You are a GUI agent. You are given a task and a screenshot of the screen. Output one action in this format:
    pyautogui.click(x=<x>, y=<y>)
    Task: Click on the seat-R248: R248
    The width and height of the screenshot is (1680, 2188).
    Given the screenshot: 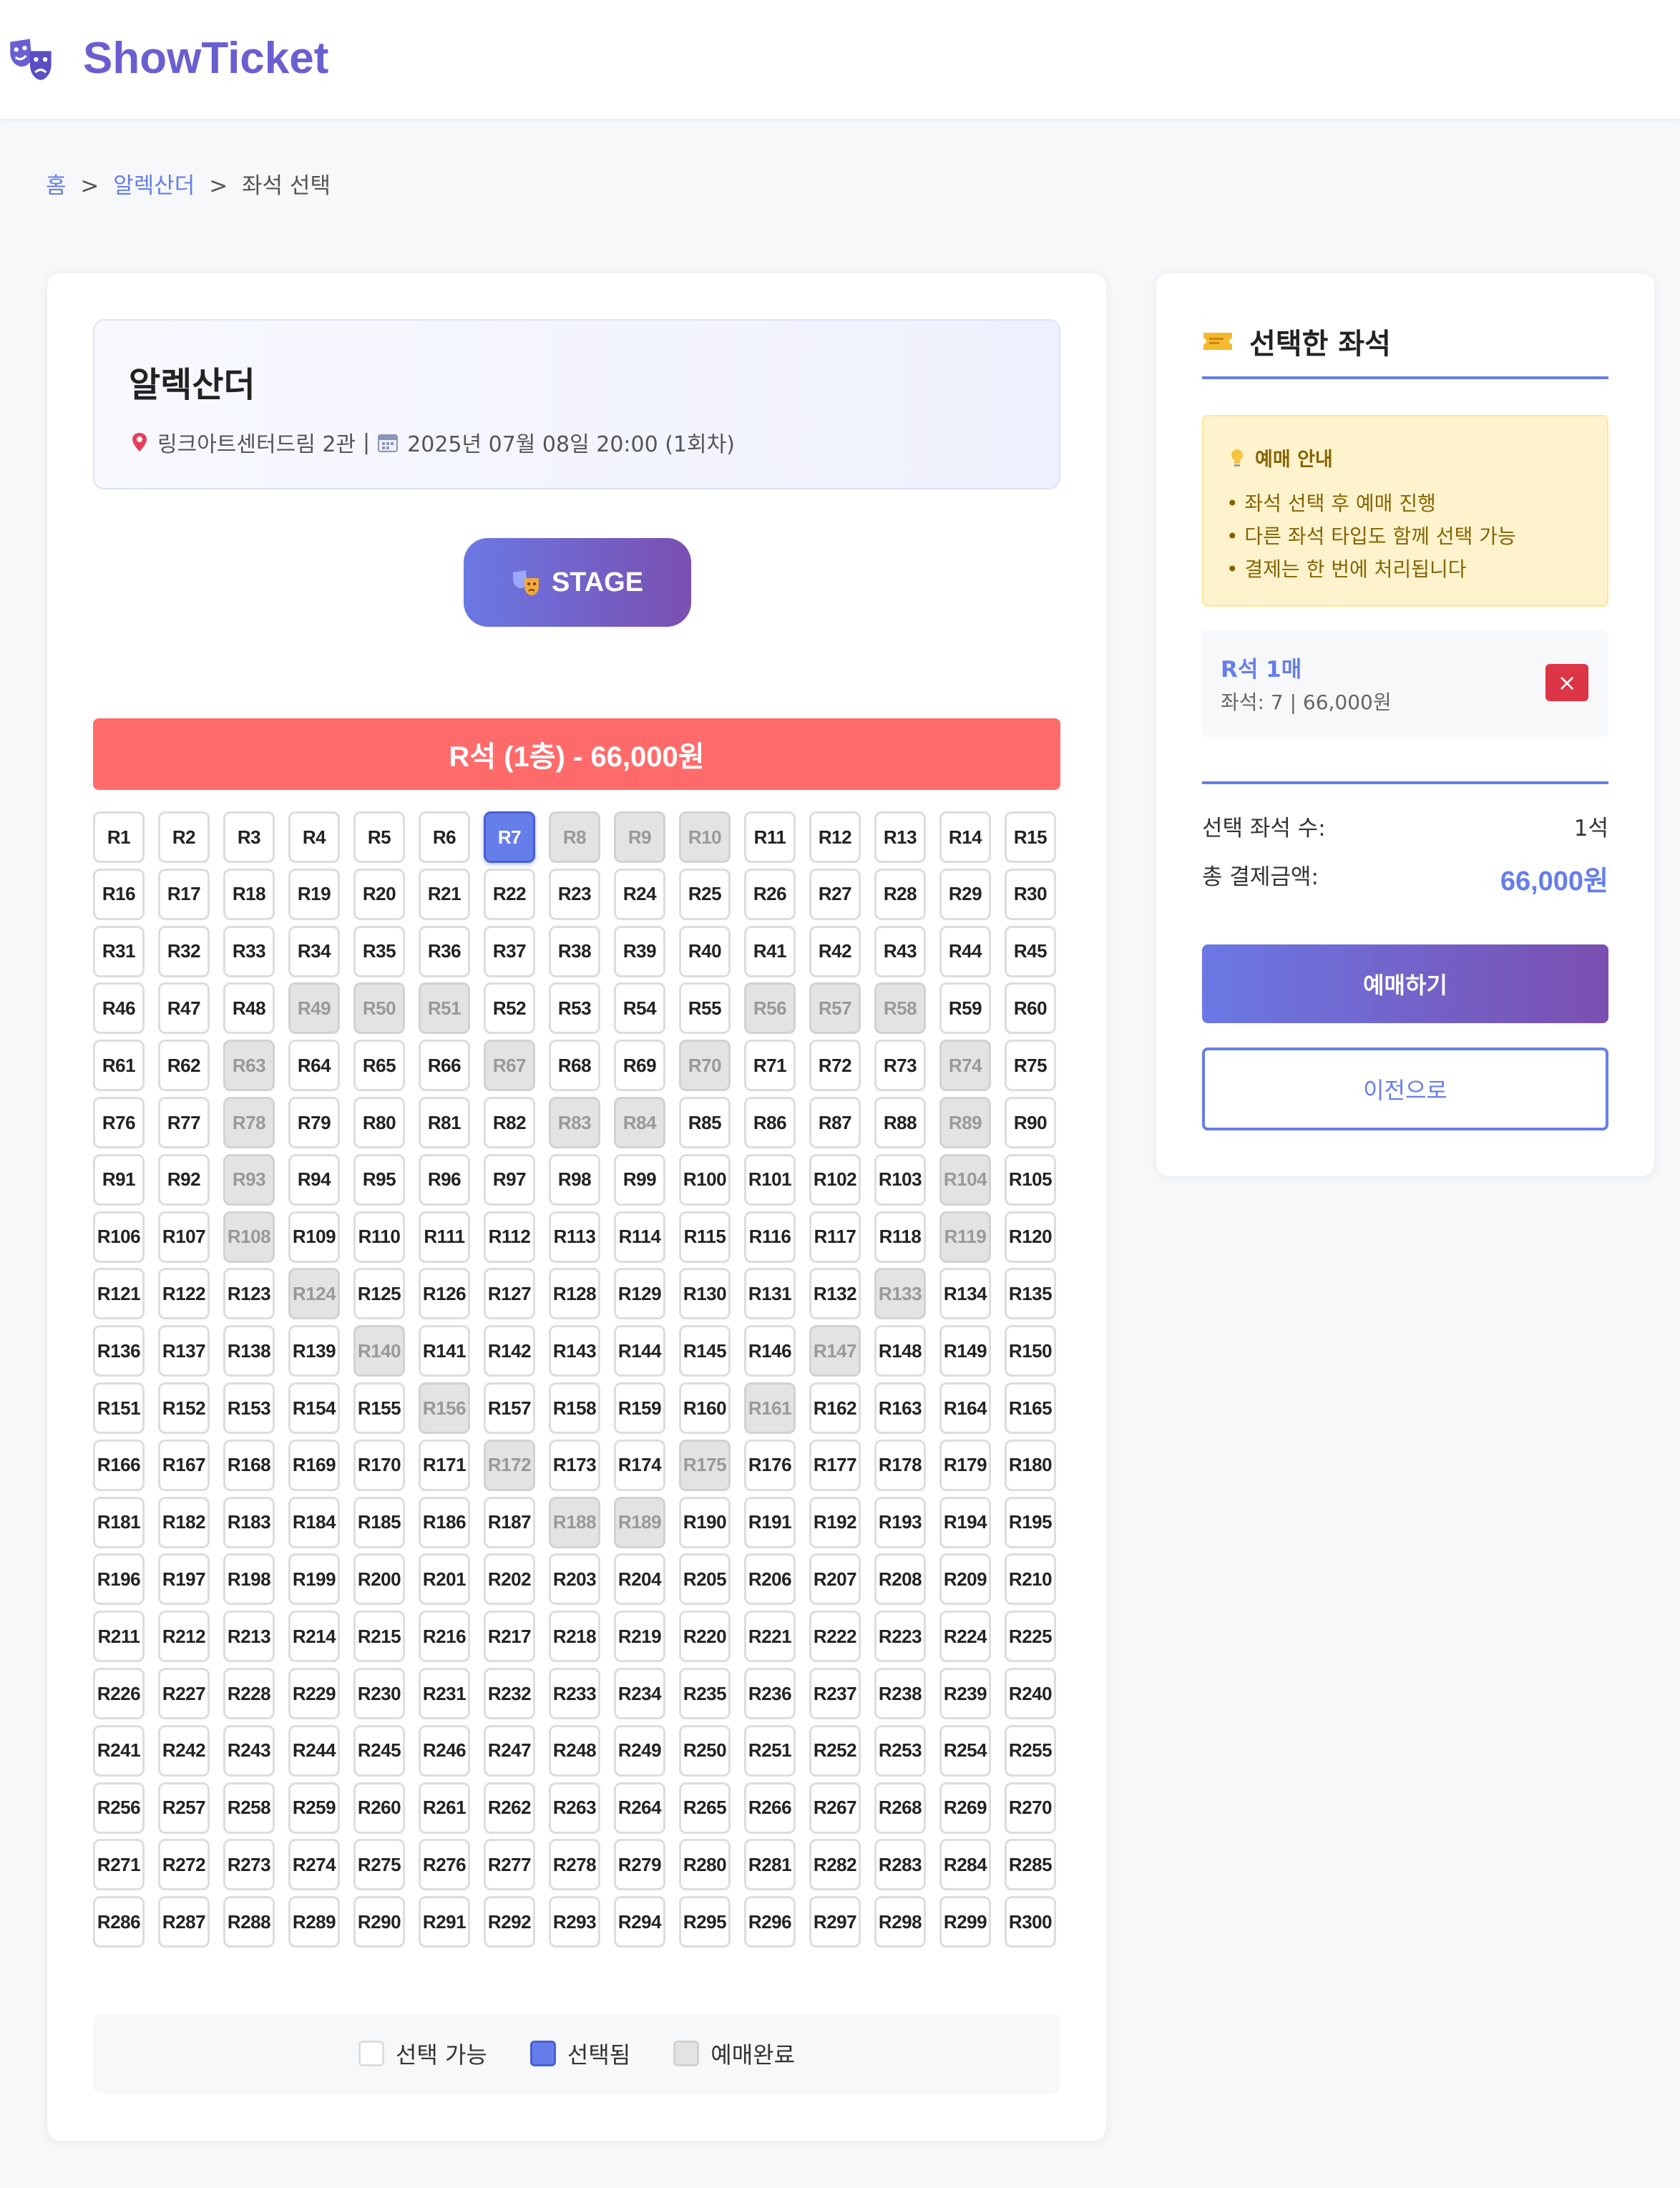 What is the action you would take?
    pyautogui.click(x=574, y=1751)
    